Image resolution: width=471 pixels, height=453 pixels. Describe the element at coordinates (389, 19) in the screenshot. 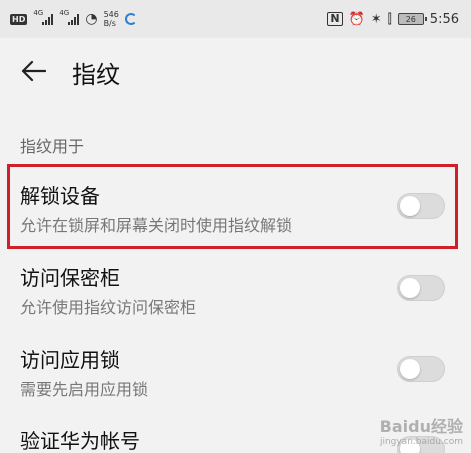

I see `vibrate-icon: ⫿` at that location.